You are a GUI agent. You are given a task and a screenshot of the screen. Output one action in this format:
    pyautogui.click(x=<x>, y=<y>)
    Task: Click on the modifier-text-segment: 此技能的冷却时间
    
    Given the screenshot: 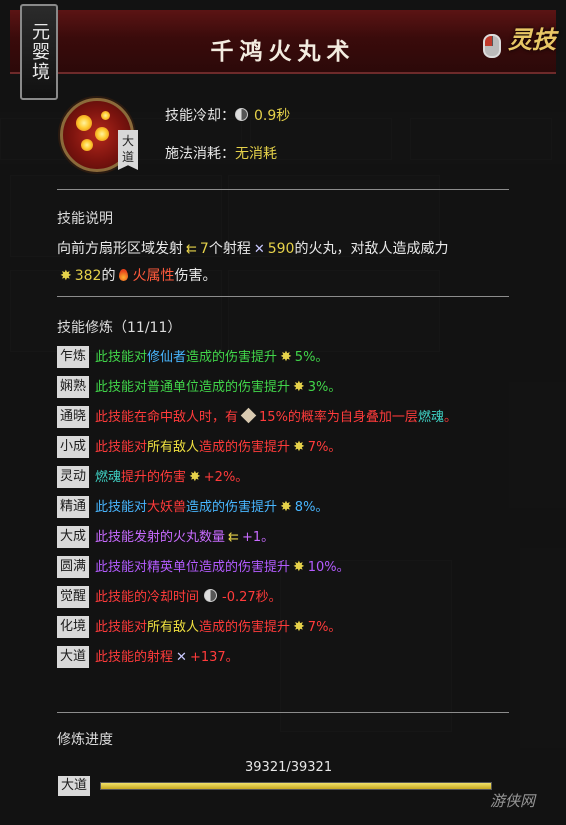 What is the action you would take?
    pyautogui.click(x=147, y=597)
    